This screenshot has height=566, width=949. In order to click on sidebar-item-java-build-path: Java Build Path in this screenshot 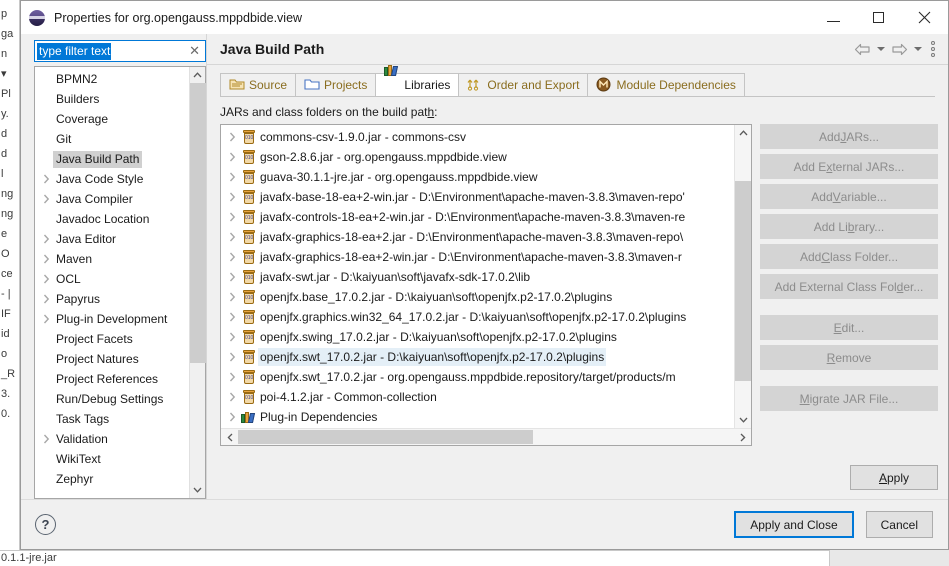, I will do `click(112, 159)`.